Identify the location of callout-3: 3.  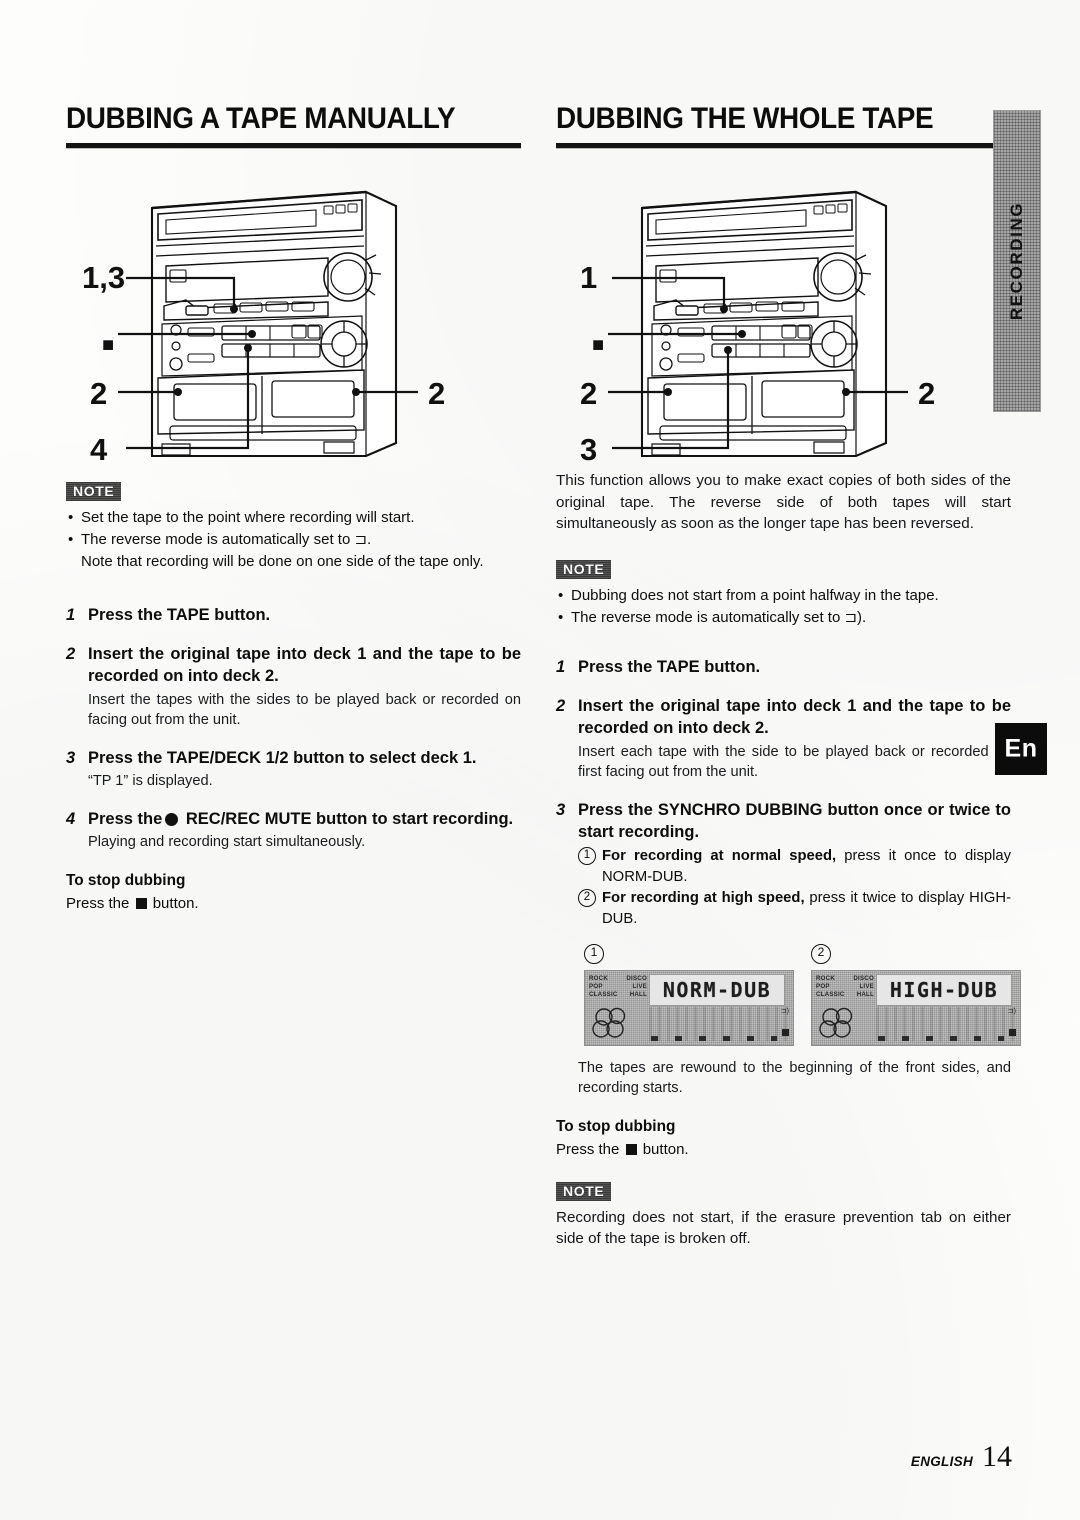
(588, 447).